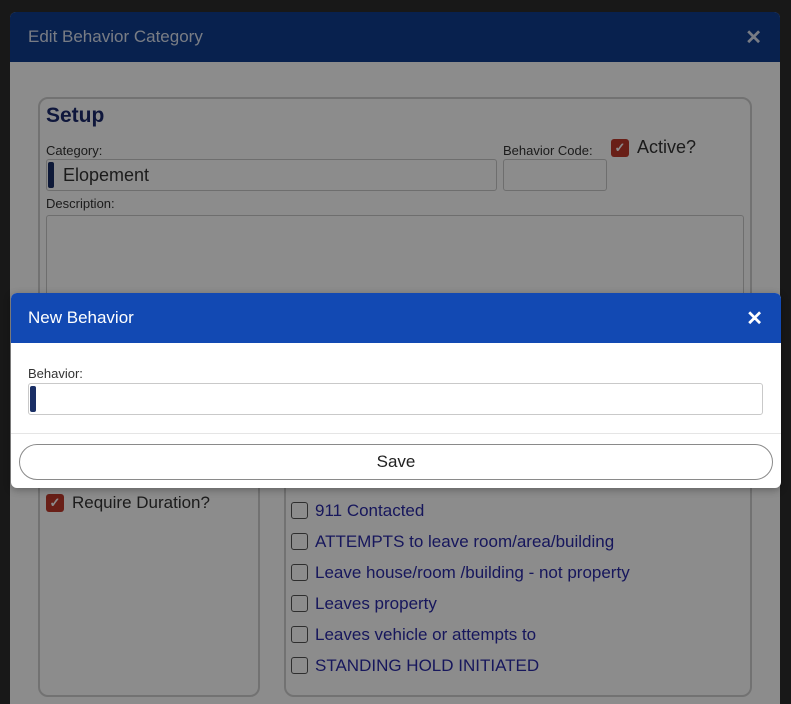 The image size is (791, 704). What do you see at coordinates (396, 433) in the screenshot?
I see `divider` at bounding box center [396, 433].